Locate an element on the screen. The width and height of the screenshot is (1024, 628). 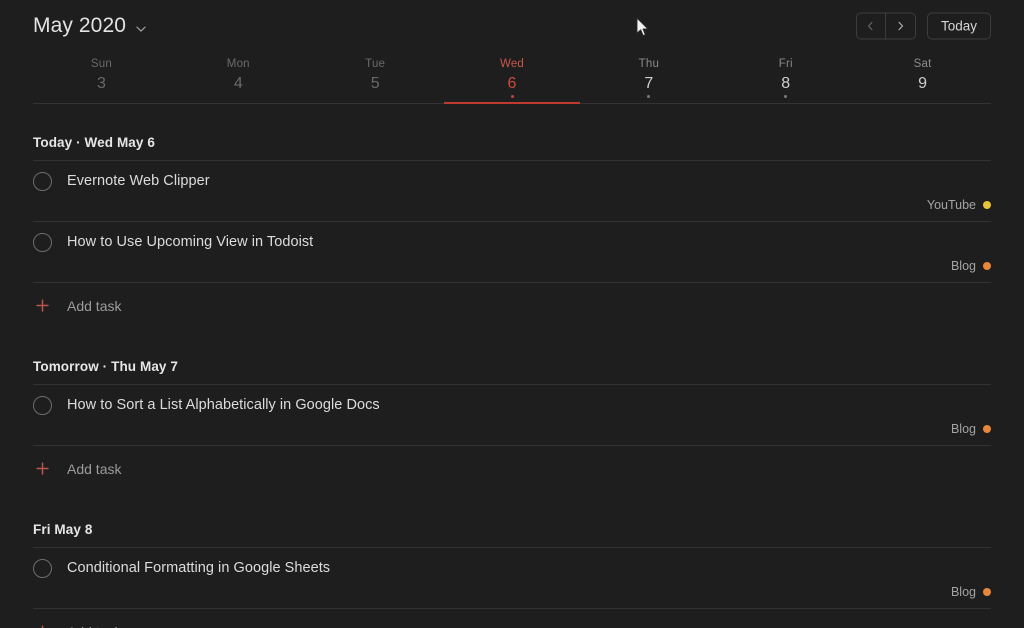
day-name: Wed is located at coordinates (512, 64).